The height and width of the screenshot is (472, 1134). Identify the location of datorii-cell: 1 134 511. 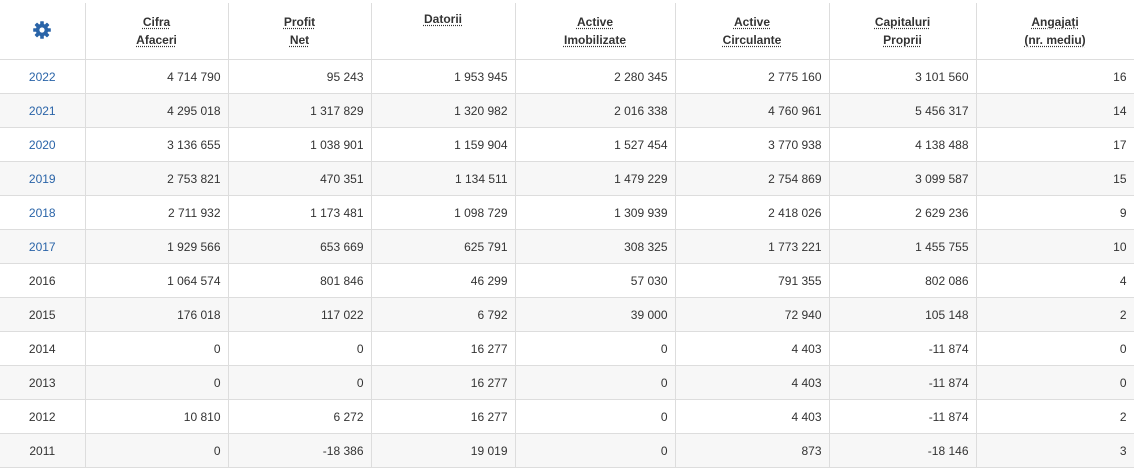
(443, 179).